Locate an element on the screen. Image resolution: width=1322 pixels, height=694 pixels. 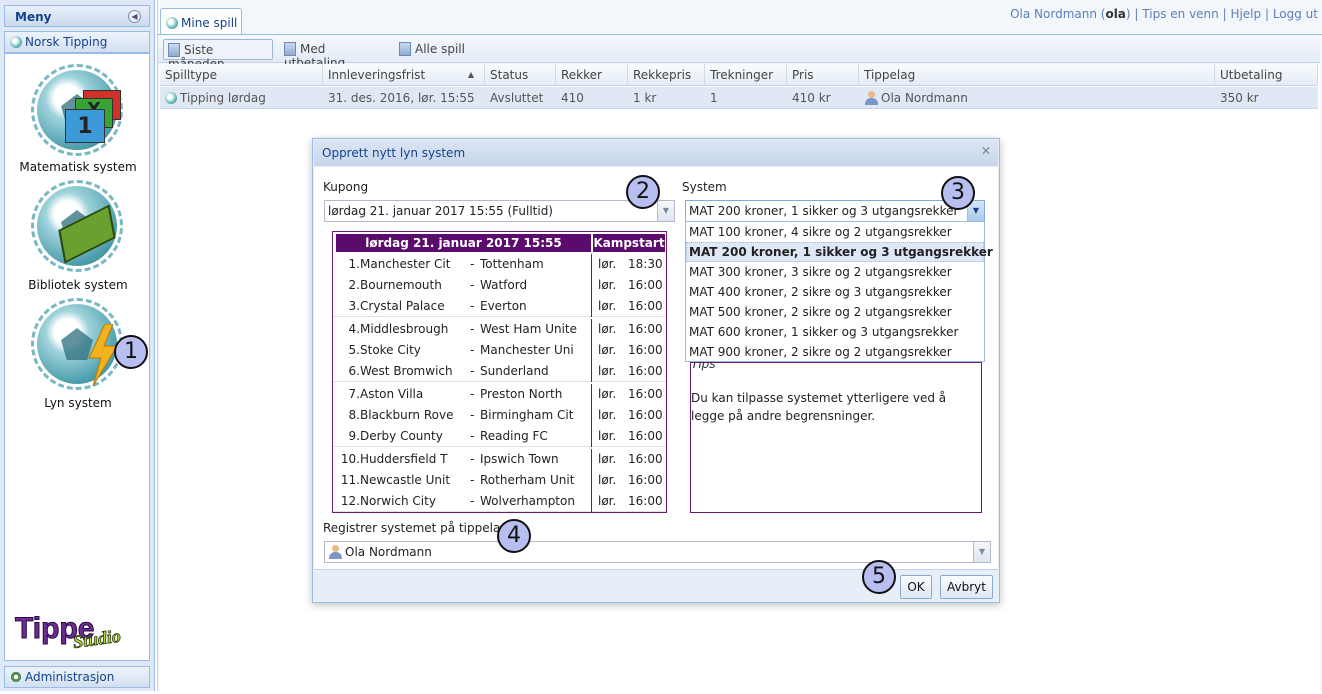
menu-section-norsk-tipping: Norsk Tipping is located at coordinates (77, 42).